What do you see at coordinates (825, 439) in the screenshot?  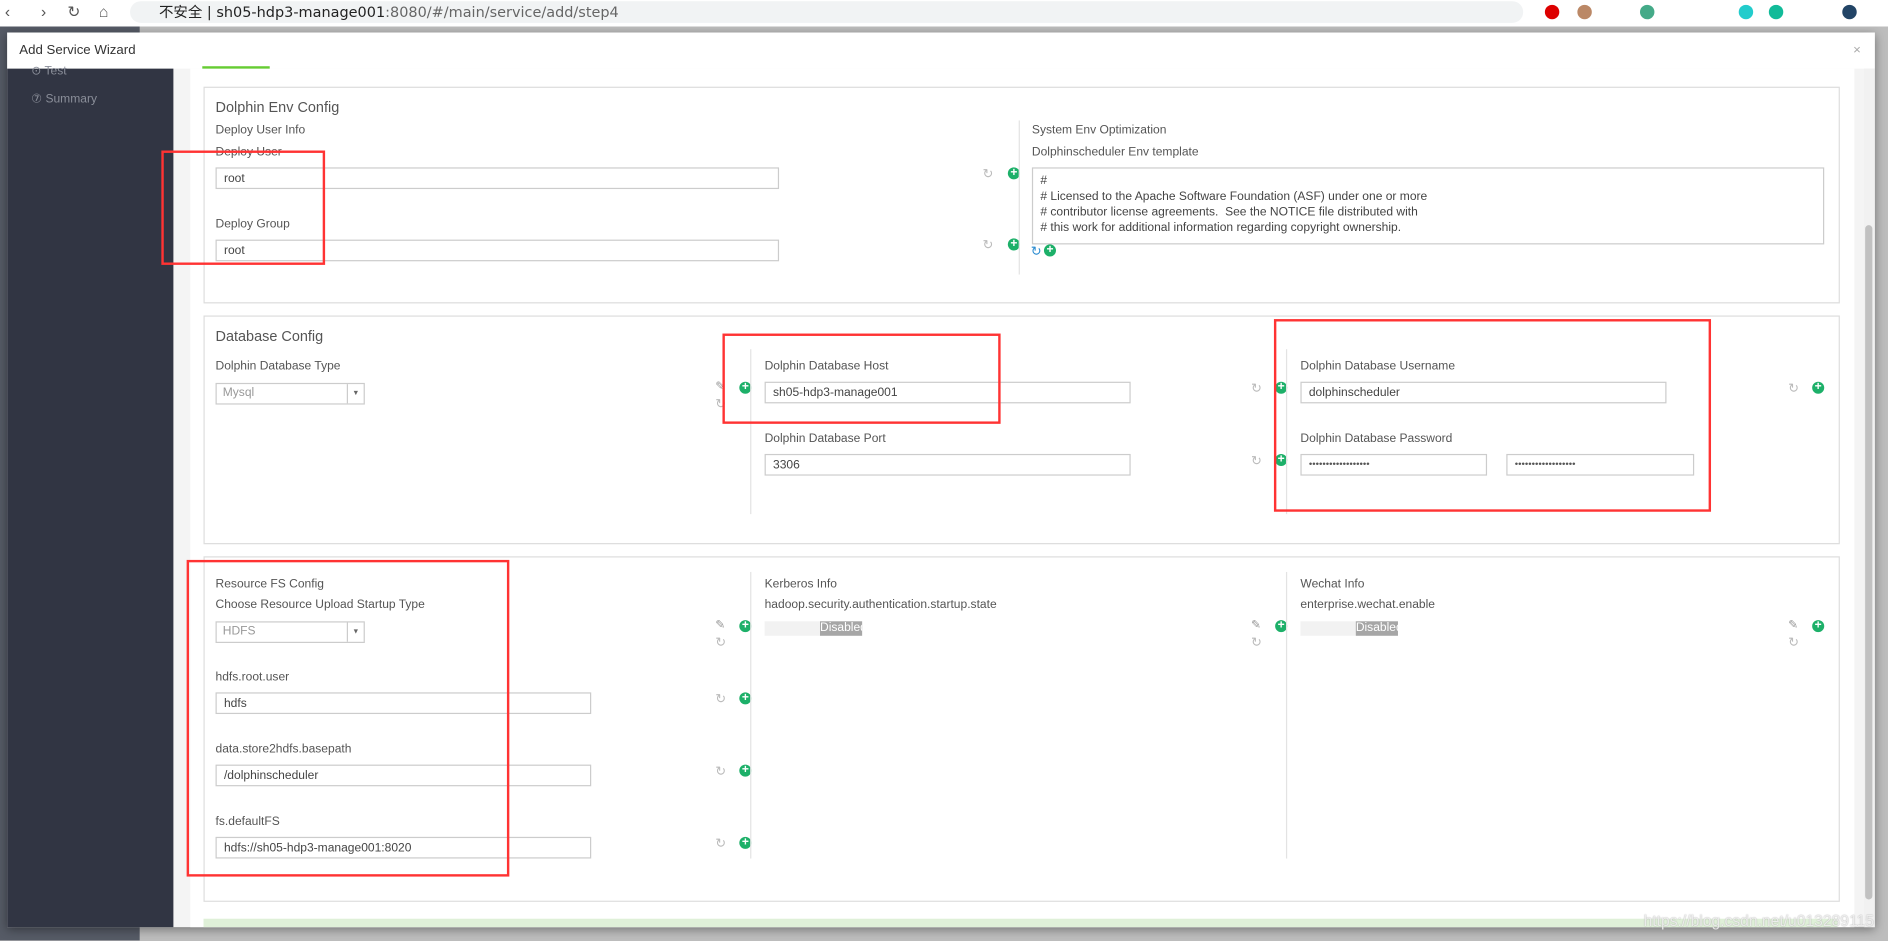 I see `db-port-label: Dolphin Database Port` at bounding box center [825, 439].